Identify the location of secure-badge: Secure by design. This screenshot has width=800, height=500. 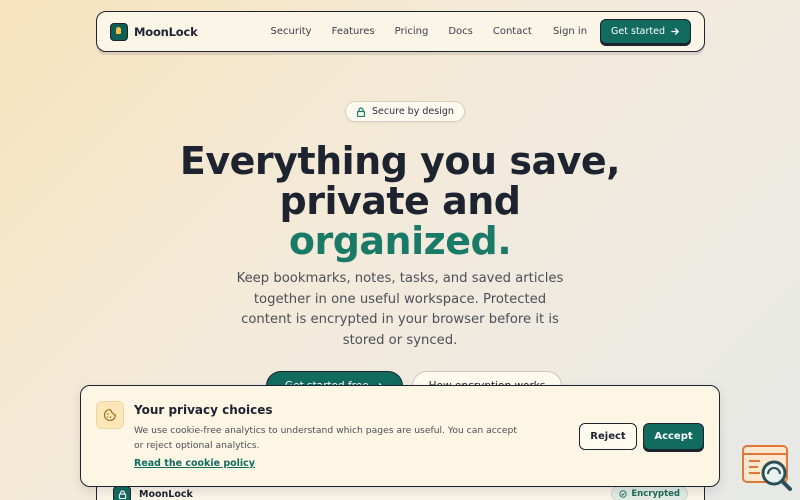
(405, 111).